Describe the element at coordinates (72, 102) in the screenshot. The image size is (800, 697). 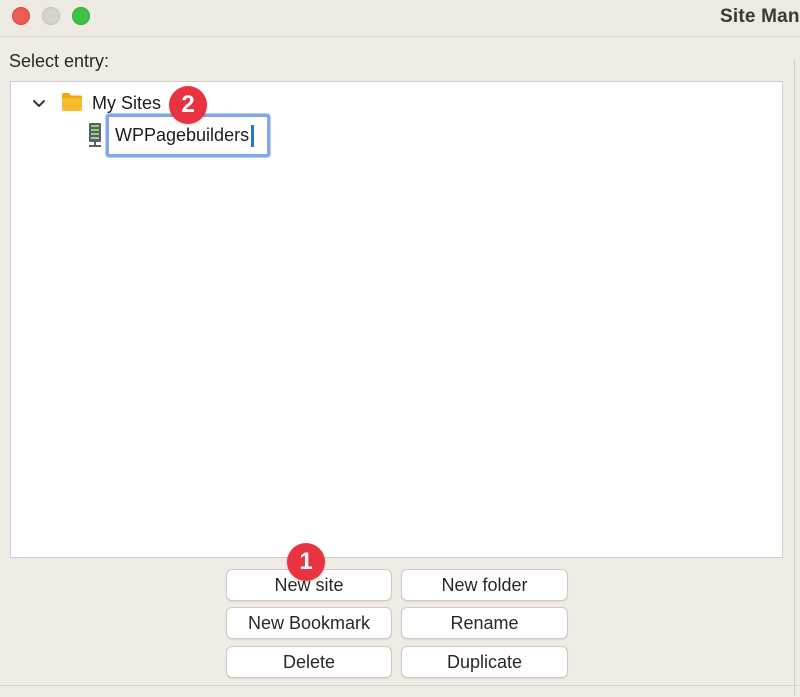
I see `folder-icon` at that location.